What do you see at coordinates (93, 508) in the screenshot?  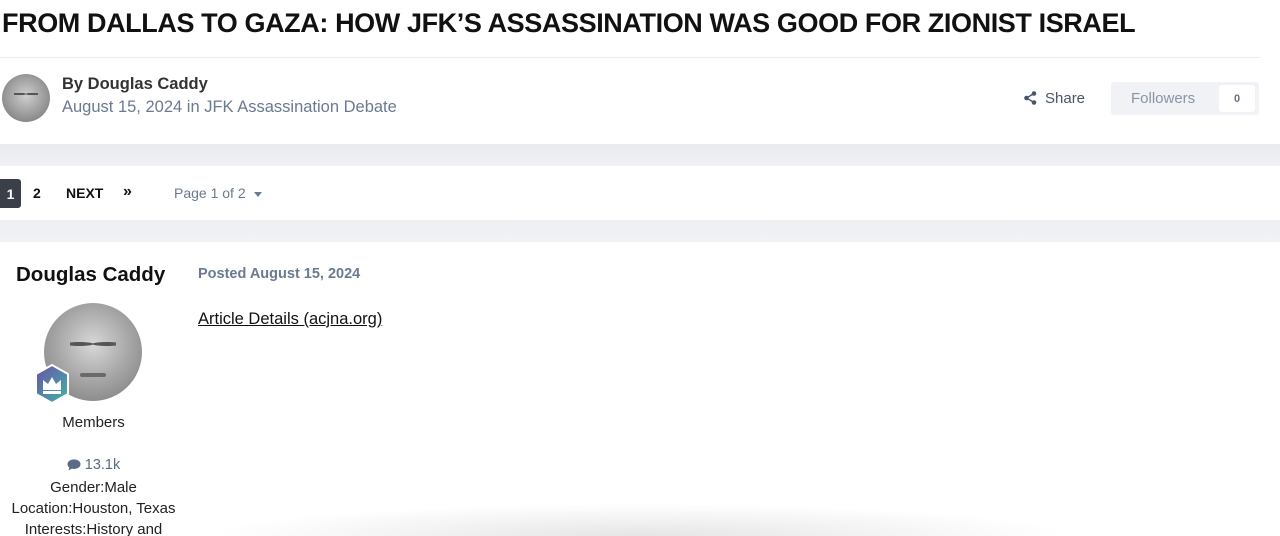 I see `profile-location: Location:Houston, Texas` at bounding box center [93, 508].